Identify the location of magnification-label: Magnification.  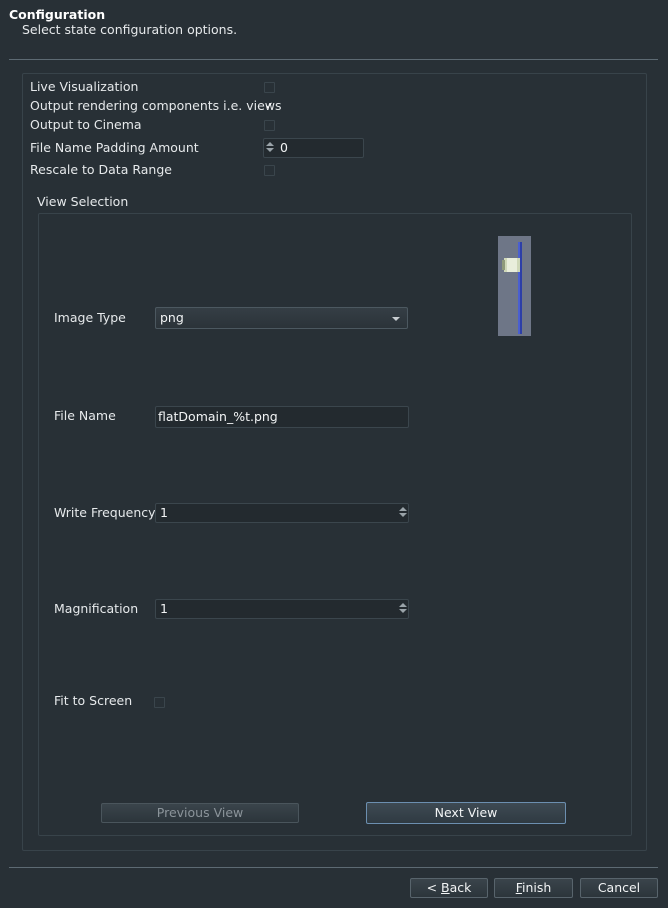
(96, 608).